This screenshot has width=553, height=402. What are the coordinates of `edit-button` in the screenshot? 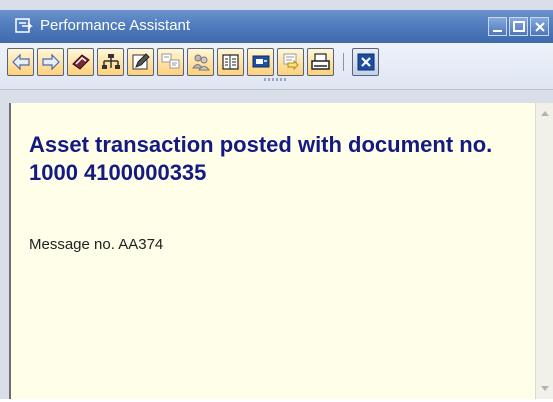 It's located at (140, 62).